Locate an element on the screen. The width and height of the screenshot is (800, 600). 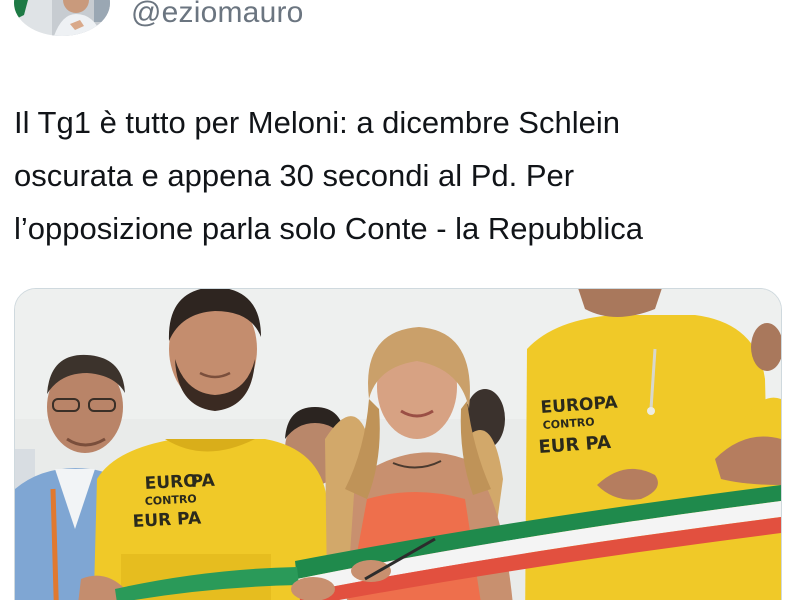
avatar-photo is located at coordinates (62, 18).